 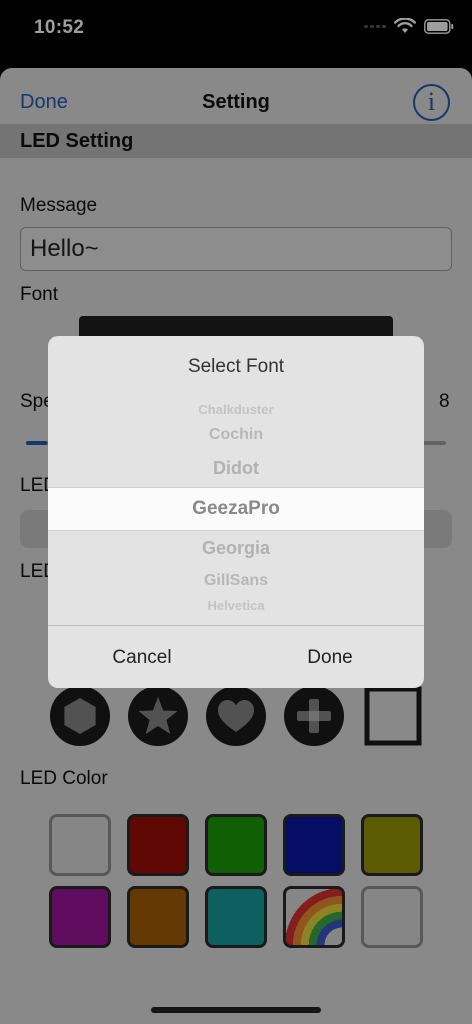 I want to click on picker-option: Helvetica, so click(x=236, y=605).